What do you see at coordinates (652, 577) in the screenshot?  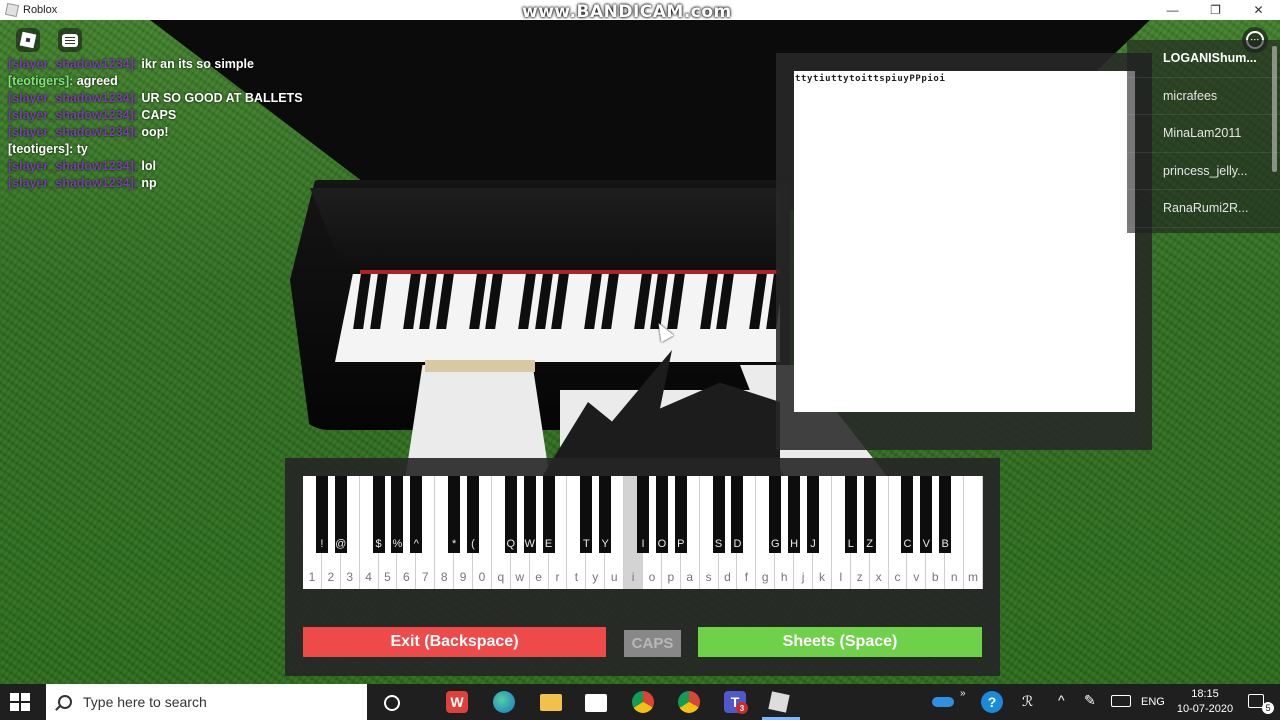 I see `white-key-label: o` at bounding box center [652, 577].